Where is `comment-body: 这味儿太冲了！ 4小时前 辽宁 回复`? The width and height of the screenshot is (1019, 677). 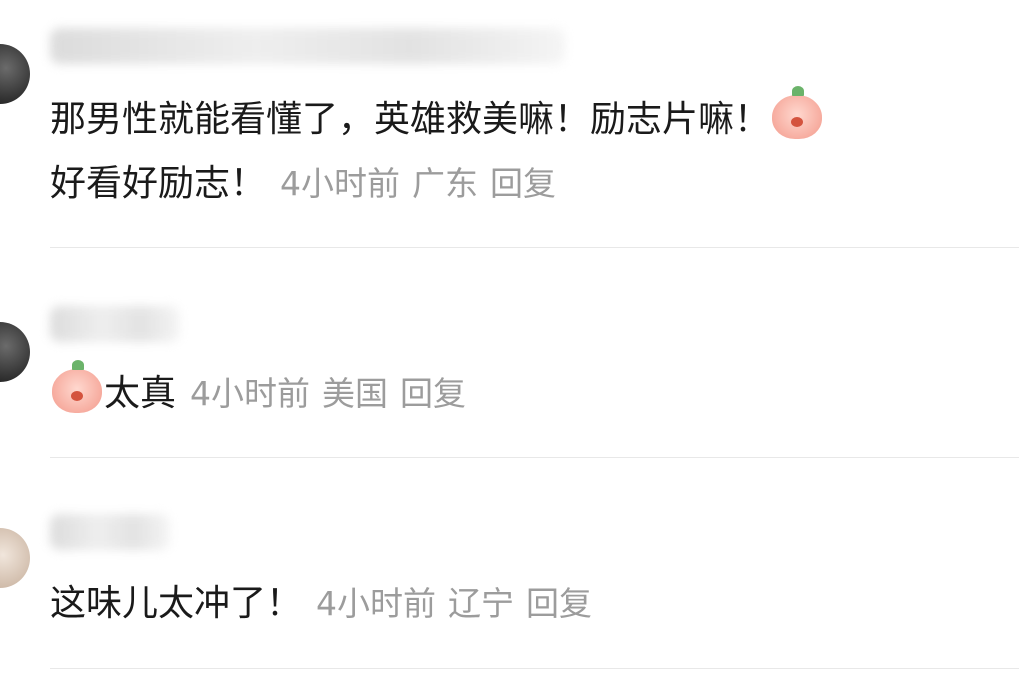
comment-body: 这味儿太冲了！ 4小时前 辽宁 回复 is located at coordinates (510, 604).